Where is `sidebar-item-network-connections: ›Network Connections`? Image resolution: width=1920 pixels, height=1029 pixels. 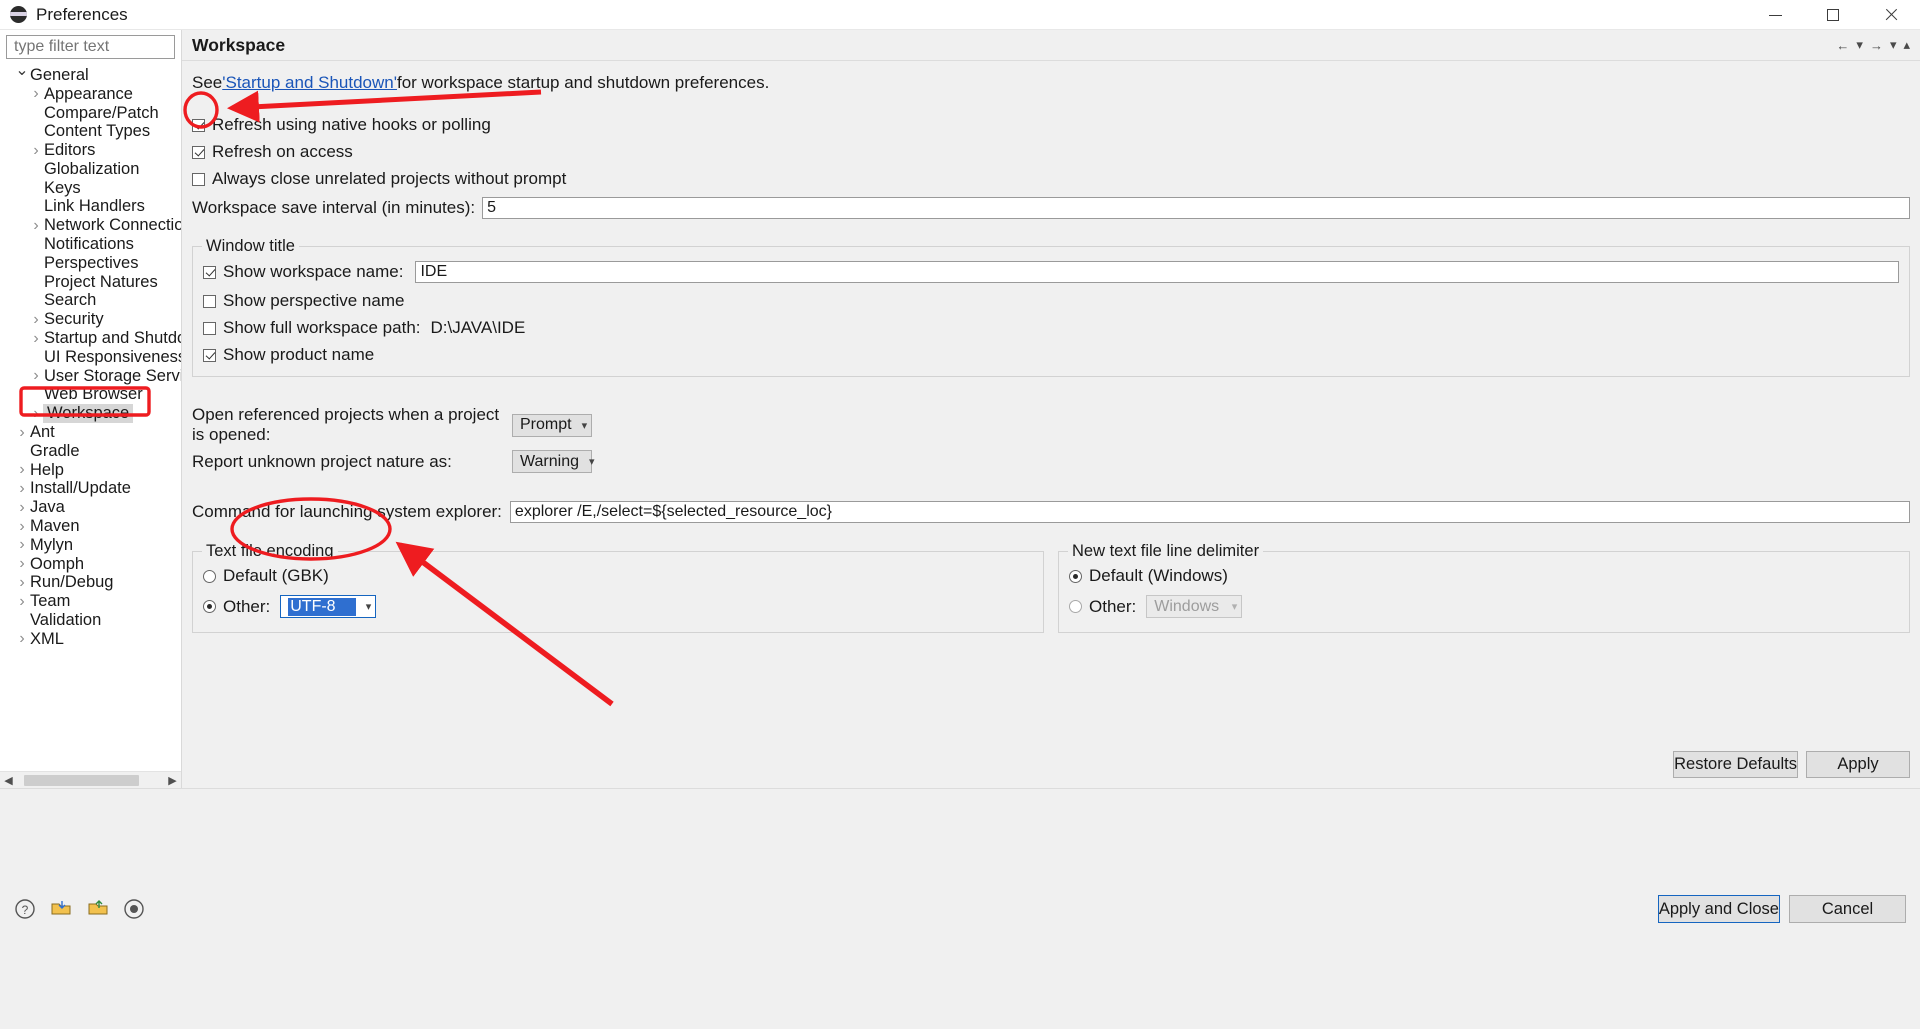
sidebar-item-network-connections: ›Network Connections is located at coordinates (90, 225).